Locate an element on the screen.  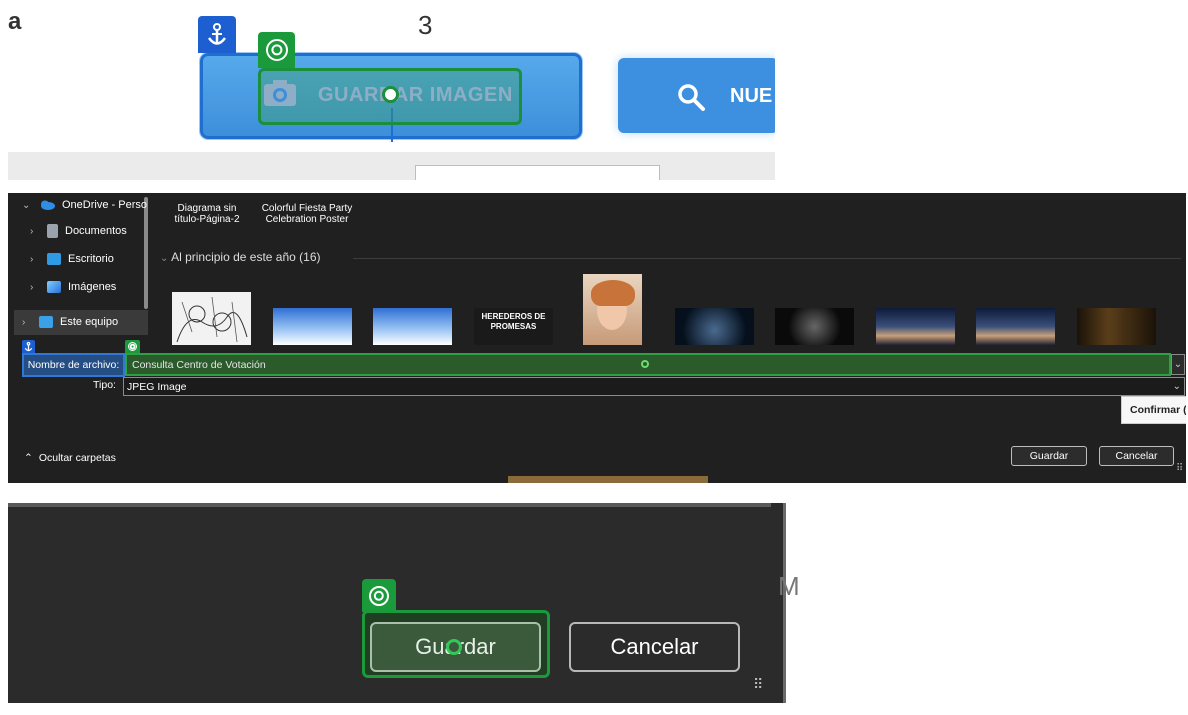
background-page-strip is located at coordinates (608, 479).